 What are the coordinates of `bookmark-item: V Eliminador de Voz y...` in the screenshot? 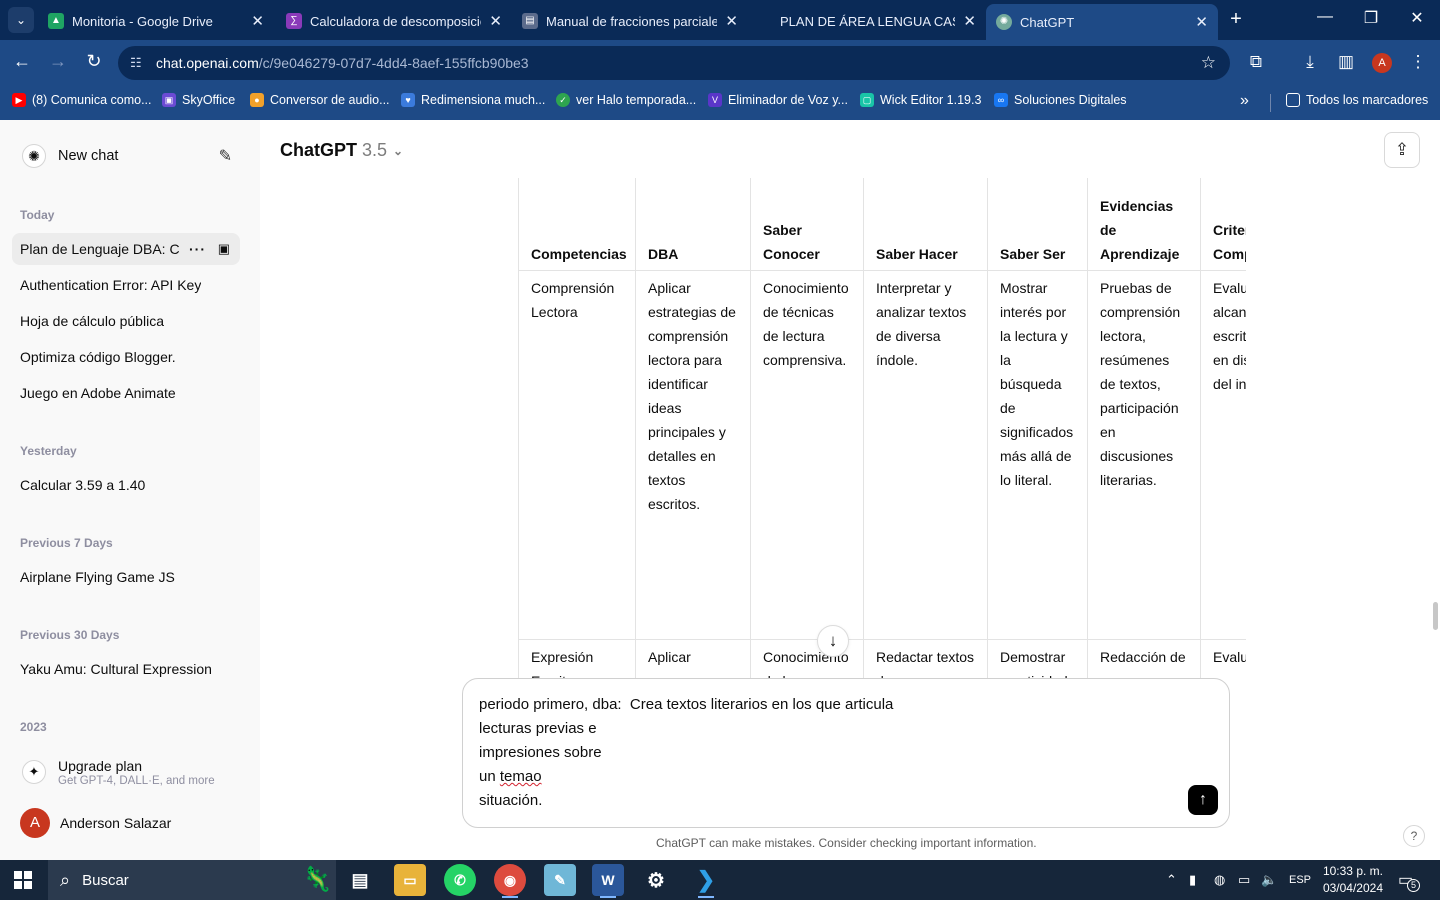 It's located at (778, 100).